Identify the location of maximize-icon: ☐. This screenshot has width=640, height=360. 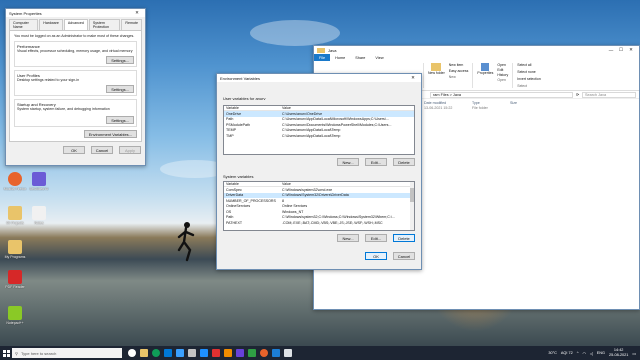
(621, 50).